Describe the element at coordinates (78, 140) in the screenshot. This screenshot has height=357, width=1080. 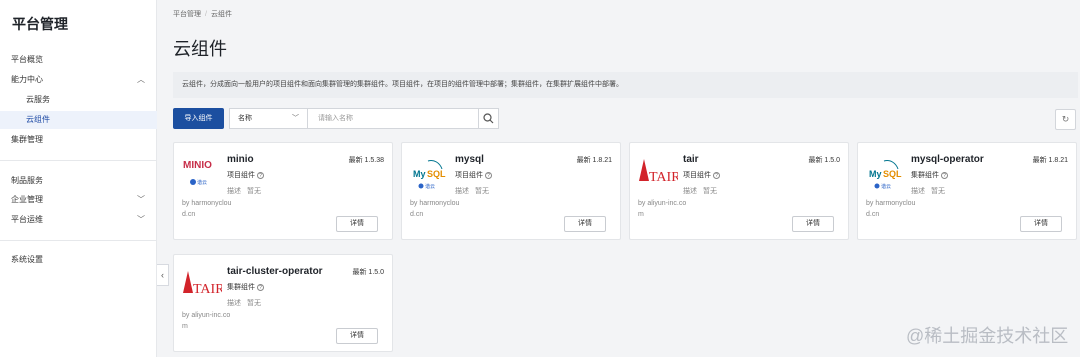
I see `sidebar-item-cluster-management: 集群管理` at that location.